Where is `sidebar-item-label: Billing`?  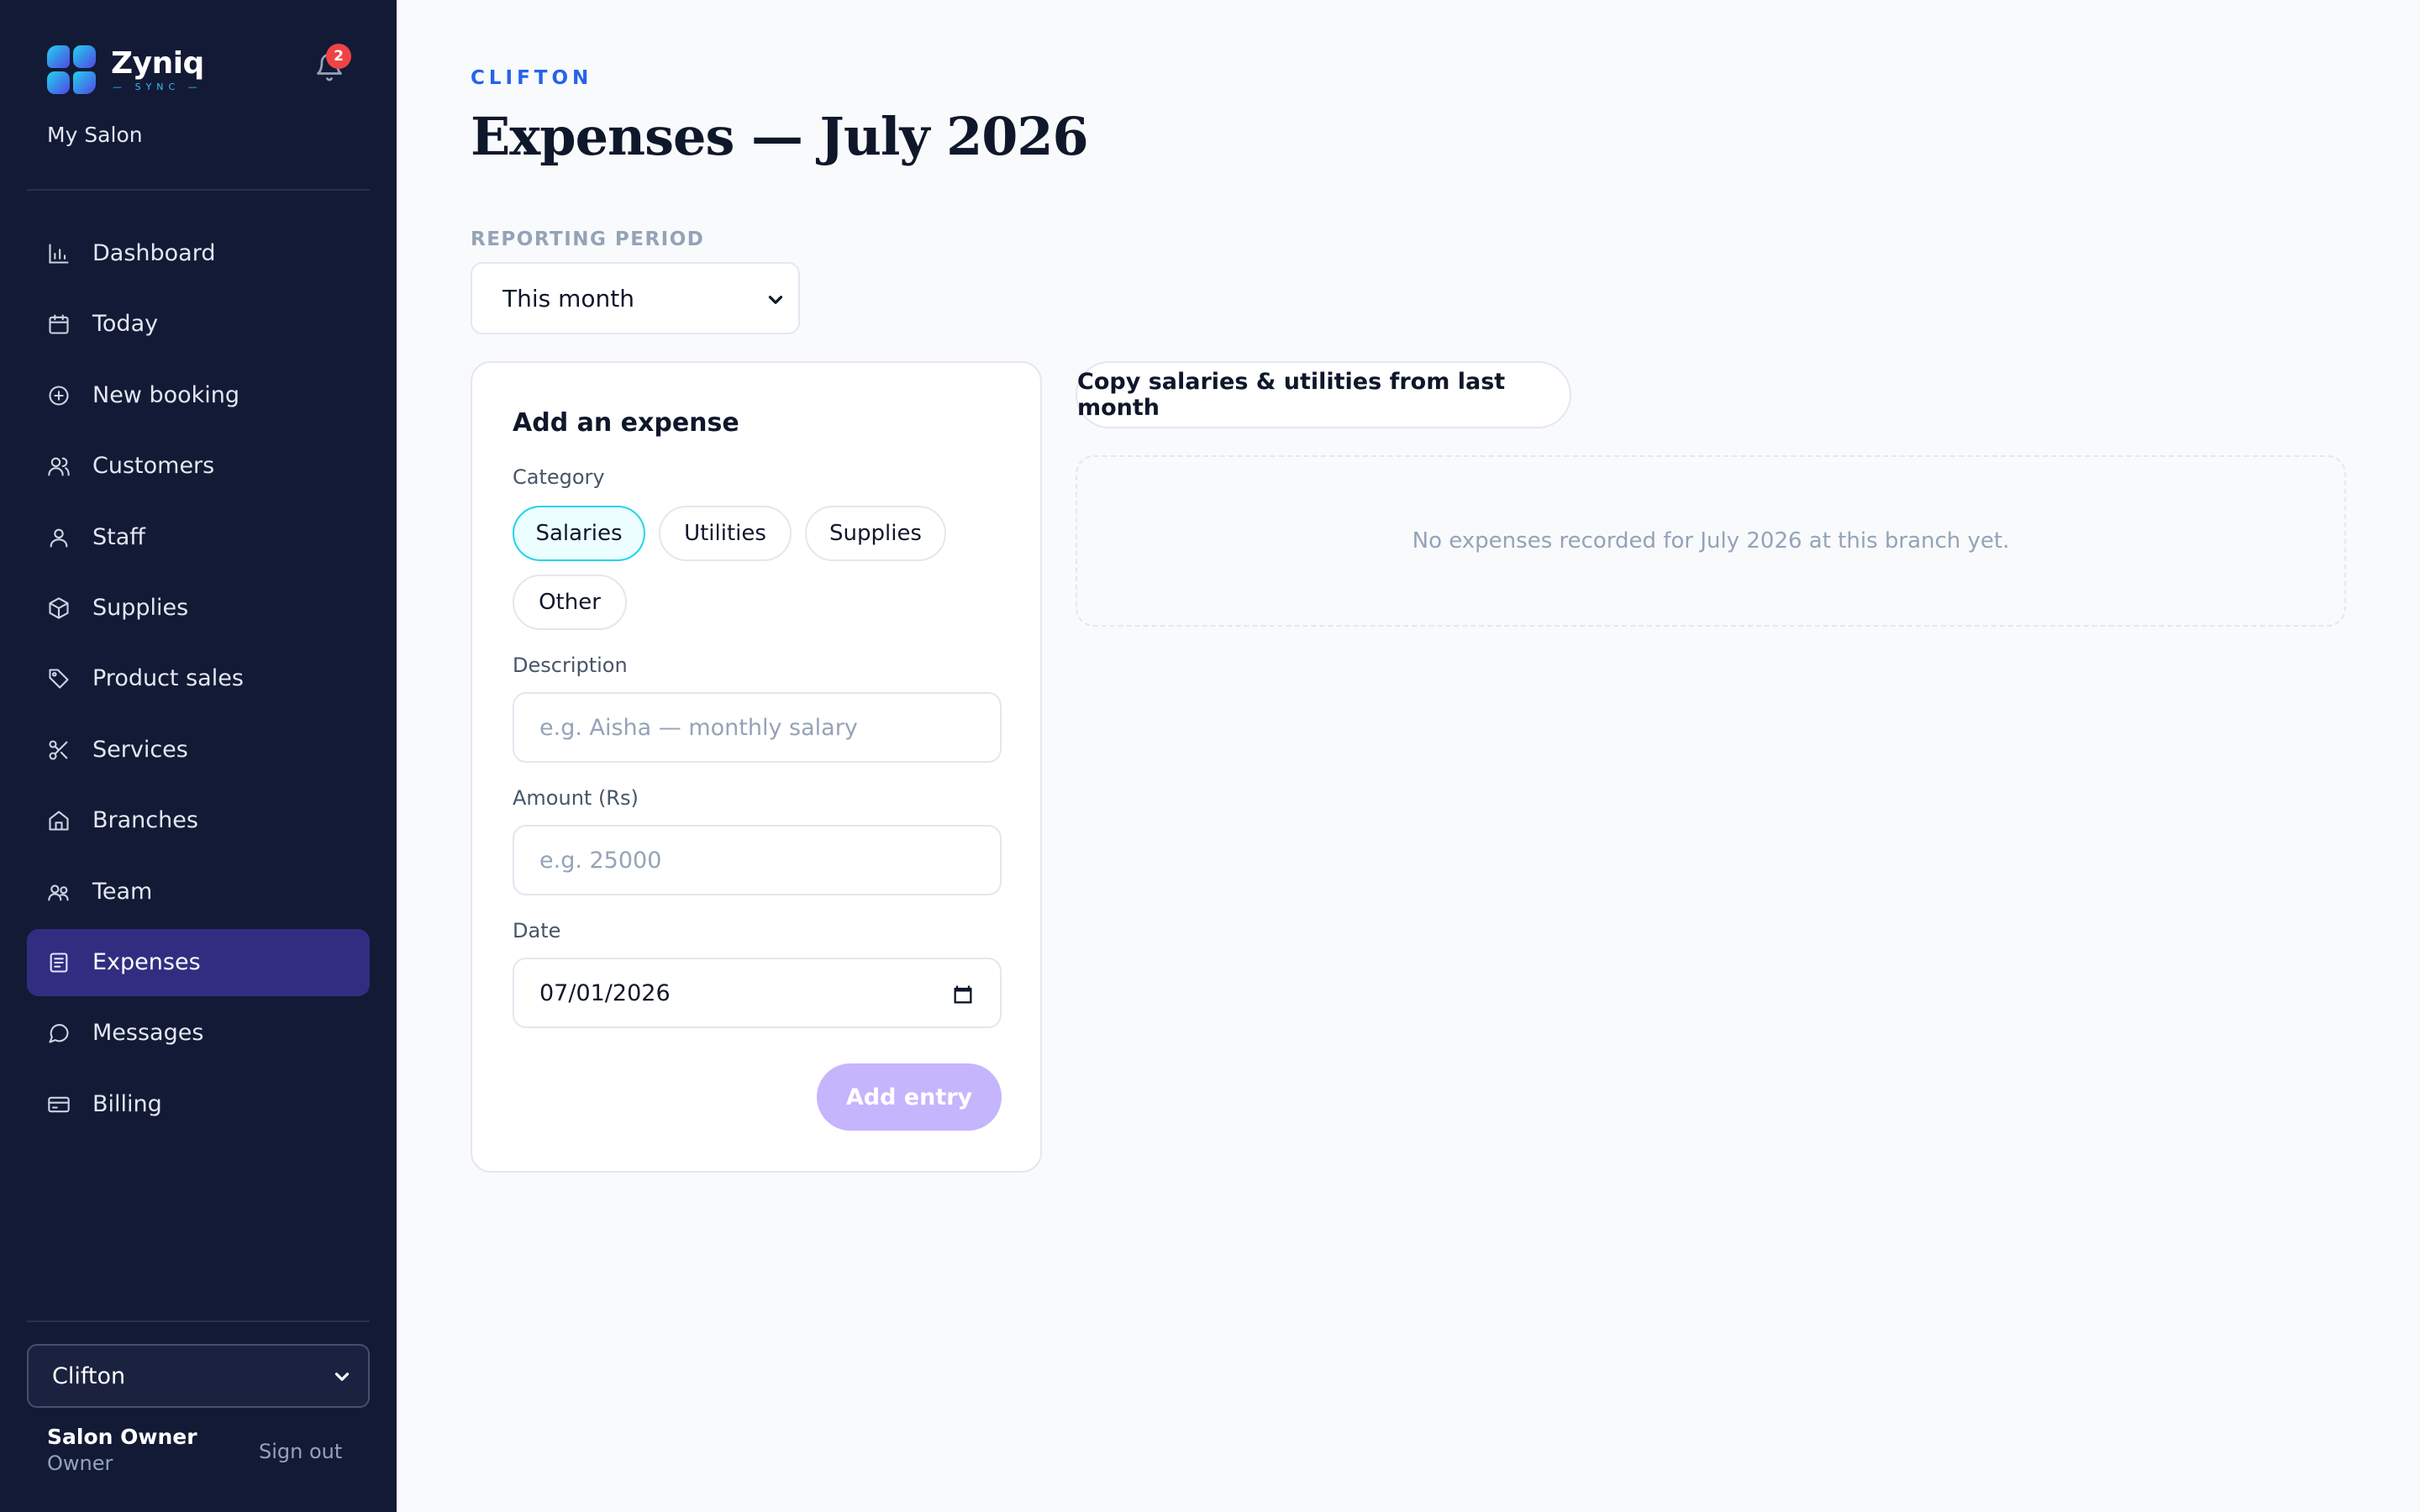
sidebar-item-label: Billing is located at coordinates (127, 1103).